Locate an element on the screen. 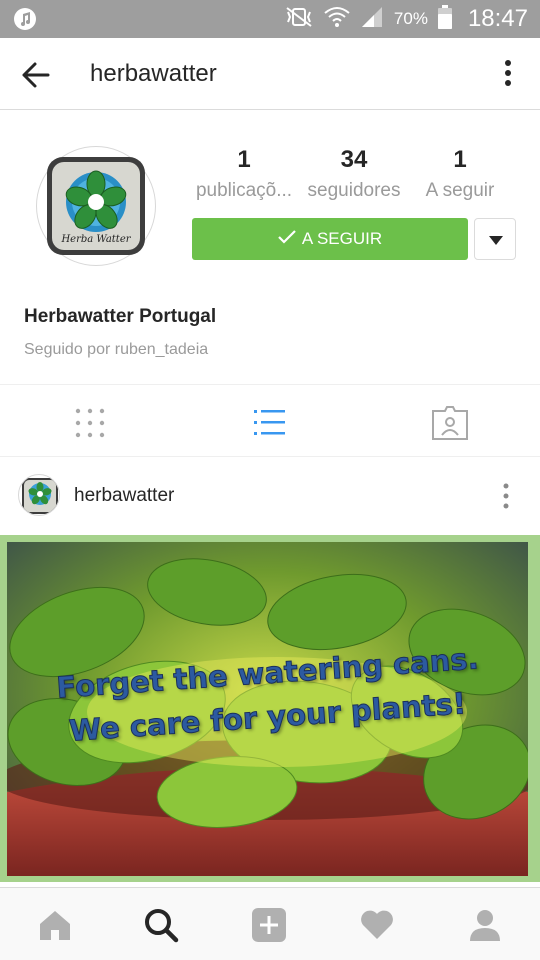 The image size is (540, 960). page-title: herbawatter is located at coordinates (153, 73).